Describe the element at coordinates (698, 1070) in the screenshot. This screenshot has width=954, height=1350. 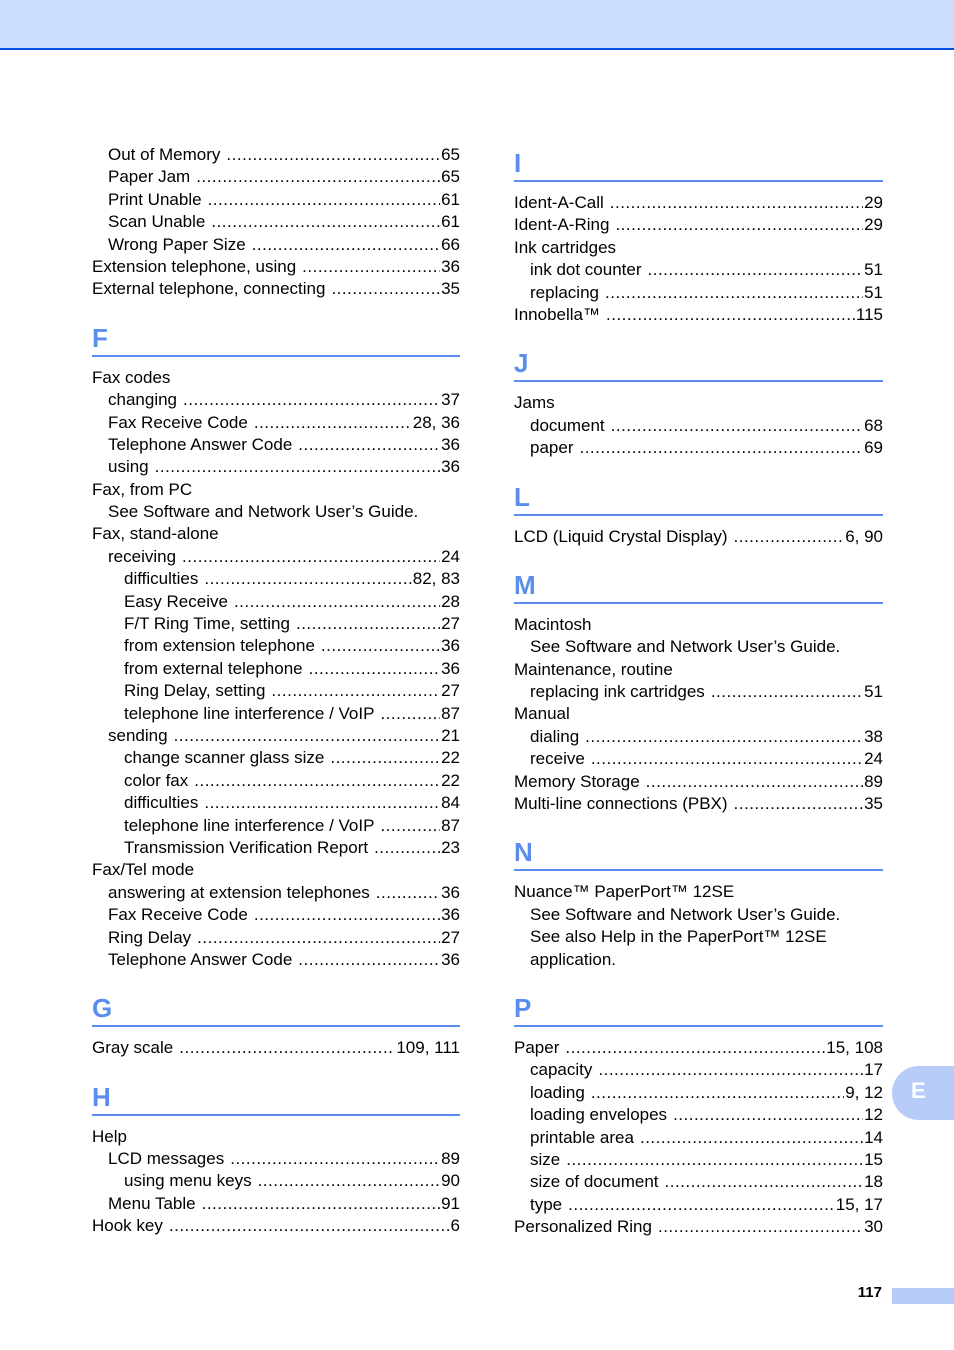
I see `index-entry: capacity 17` at that location.